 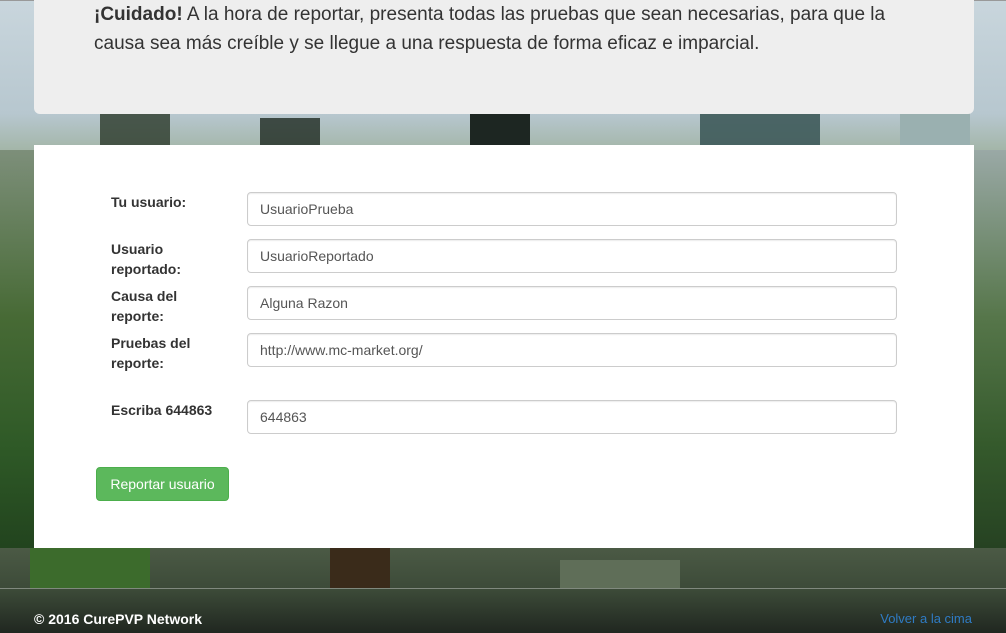 What do you see at coordinates (572, 417) in the screenshot?
I see `captcha-input` at bounding box center [572, 417].